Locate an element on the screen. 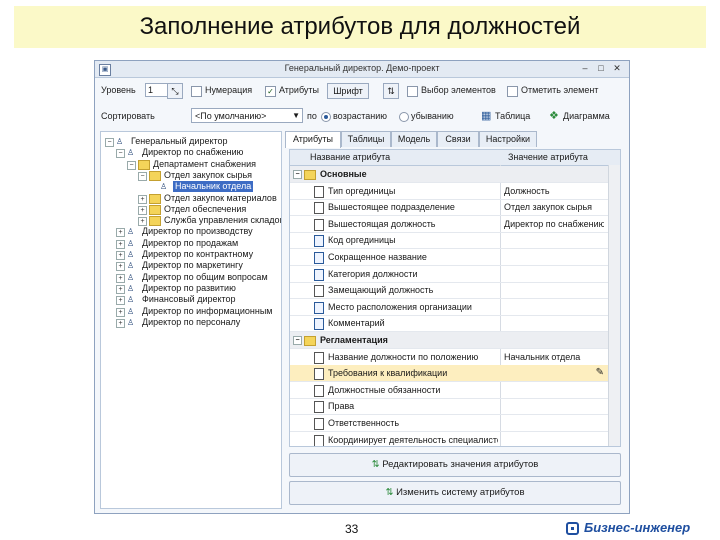 This screenshot has width=720, height=540. grid-group-row: − Основные is located at coordinates (449, 174).